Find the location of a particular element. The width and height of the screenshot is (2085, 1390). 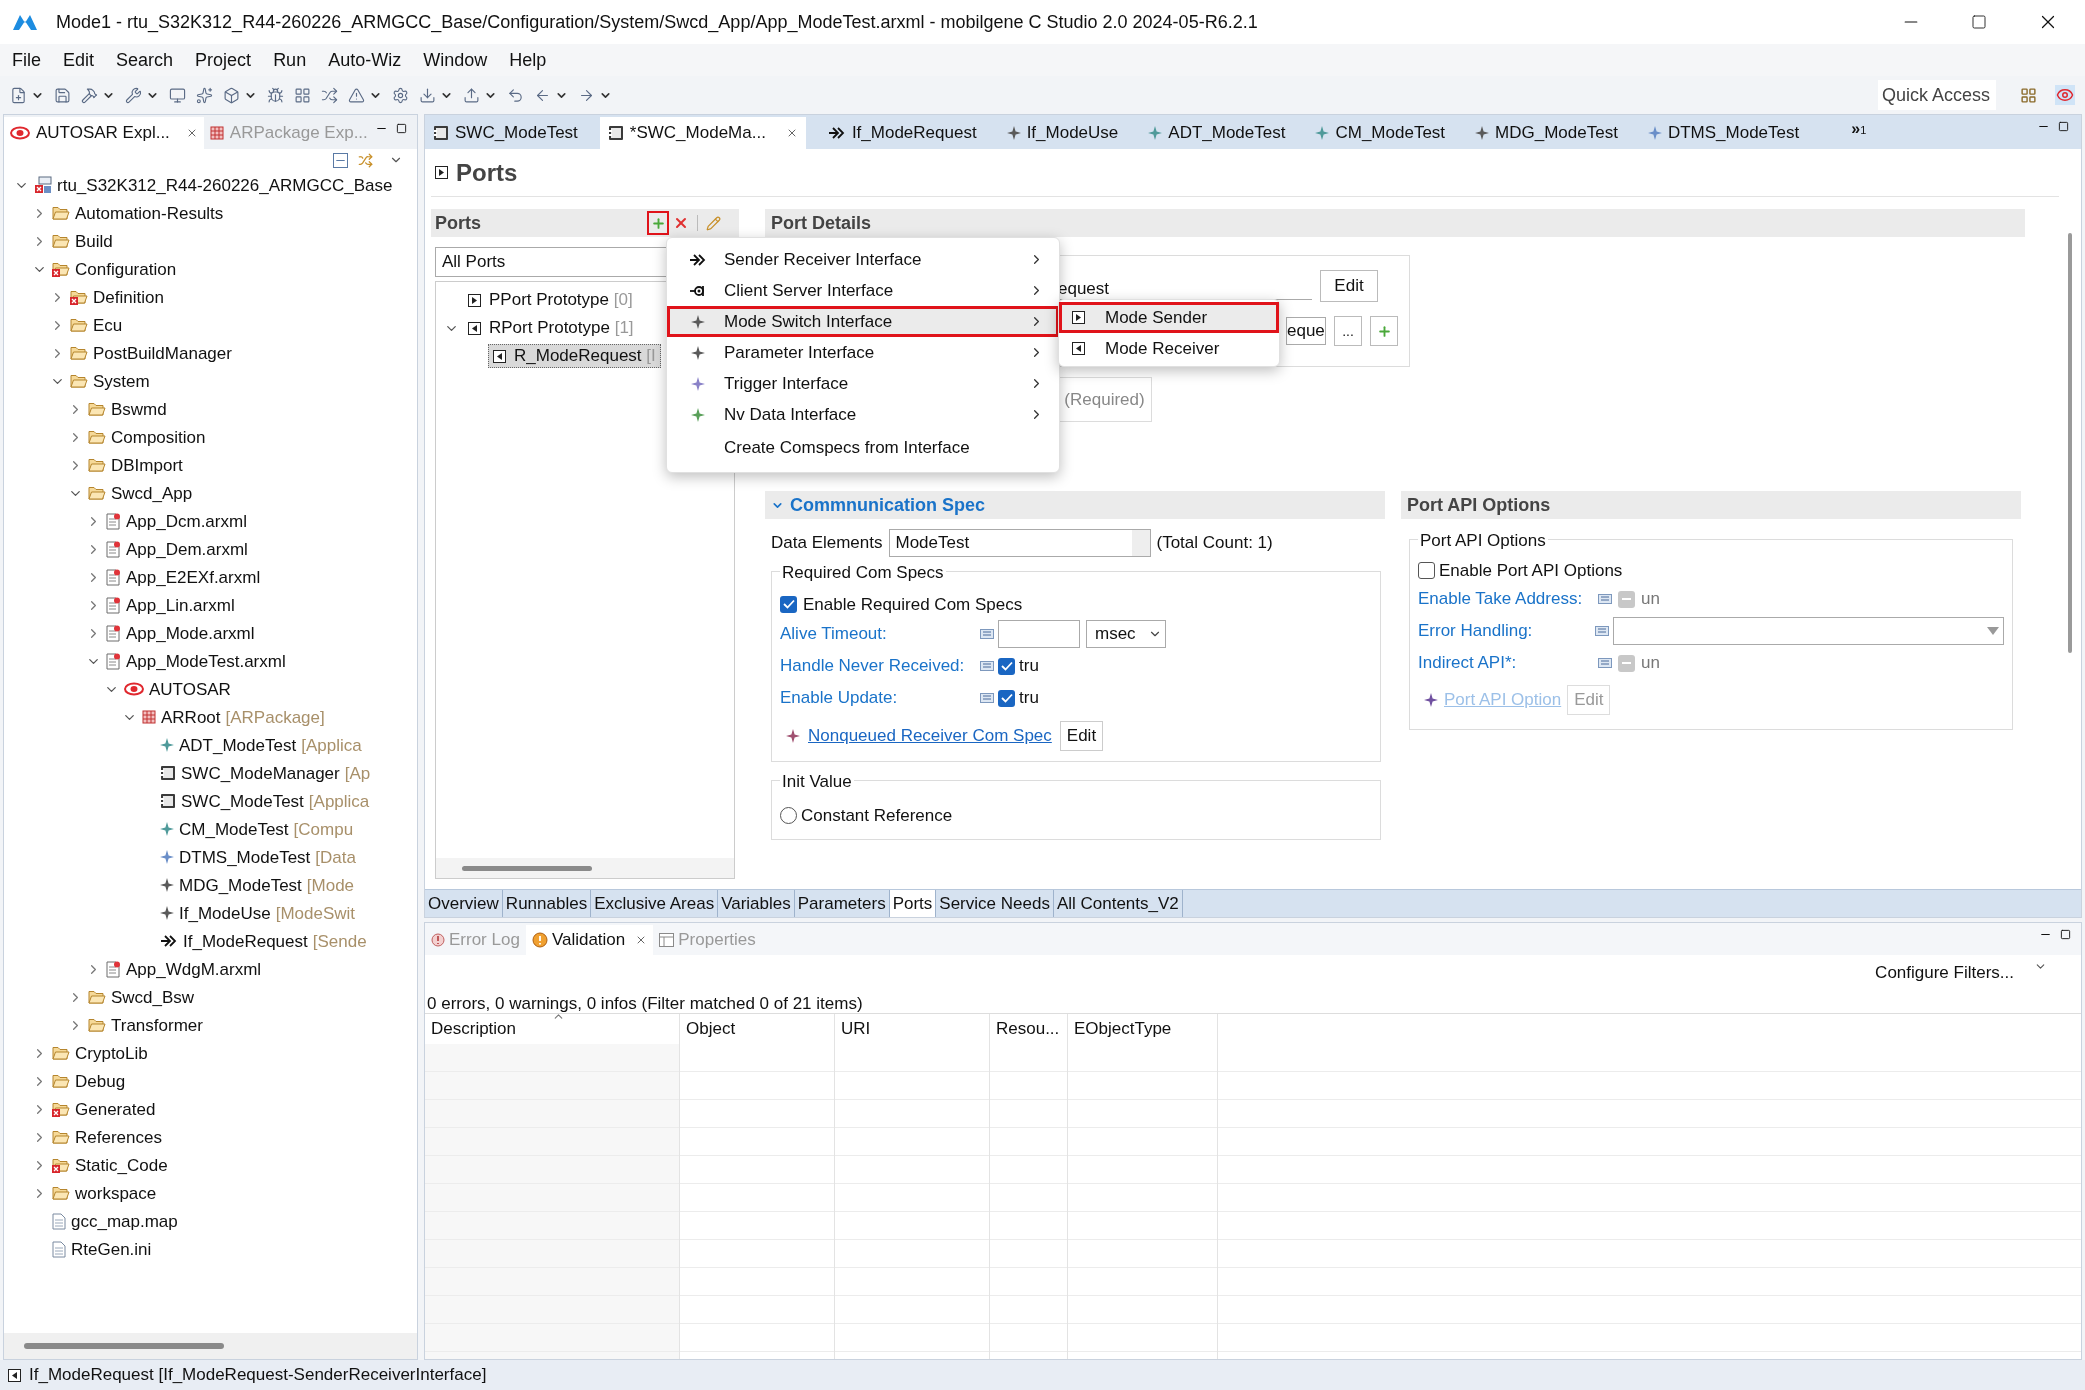

tree-item: DBImport is located at coordinates (147, 465).